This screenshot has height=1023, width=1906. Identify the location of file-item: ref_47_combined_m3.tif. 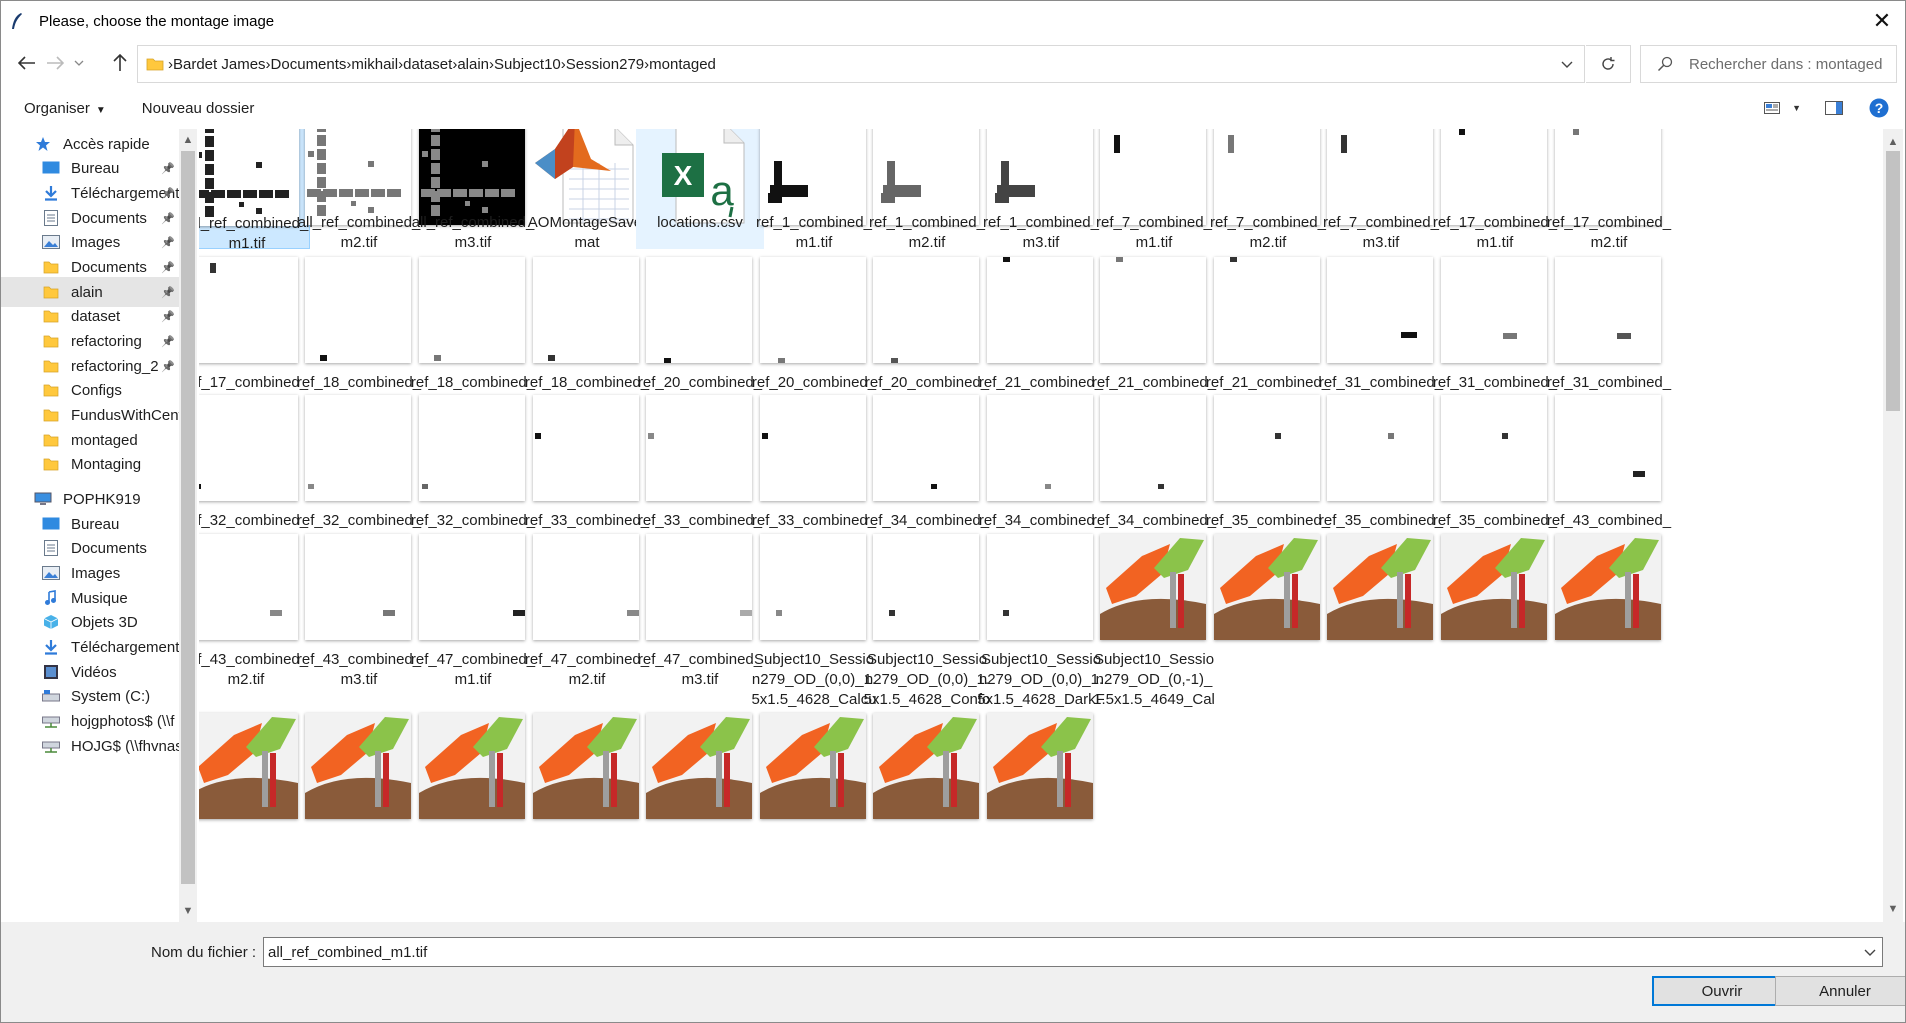
(700, 612).